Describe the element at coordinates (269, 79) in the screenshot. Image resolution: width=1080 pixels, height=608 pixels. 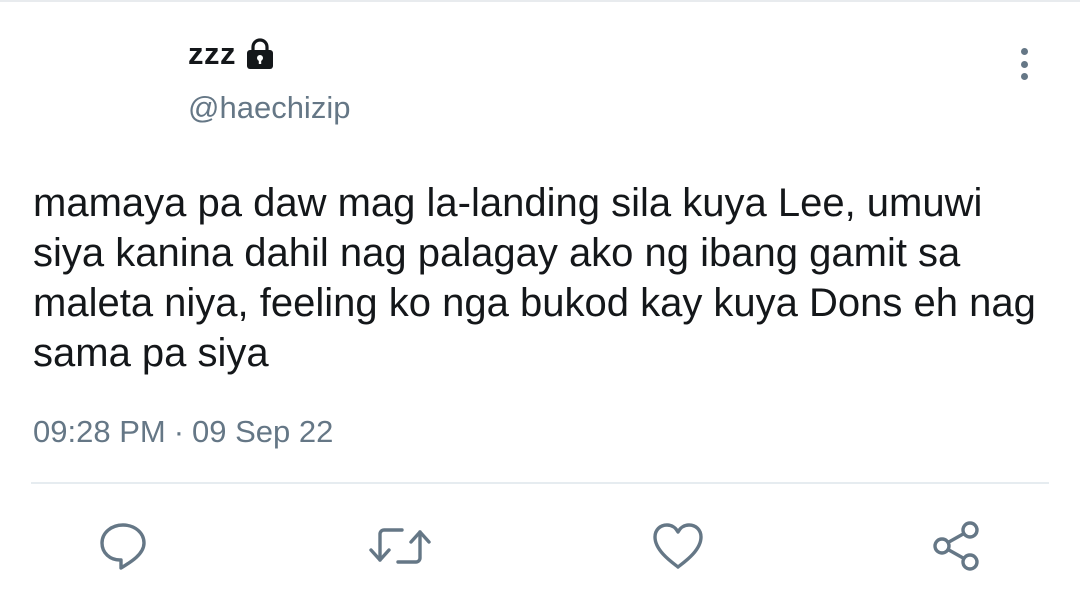
I see `tweet-header: zzz @haechizip` at that location.